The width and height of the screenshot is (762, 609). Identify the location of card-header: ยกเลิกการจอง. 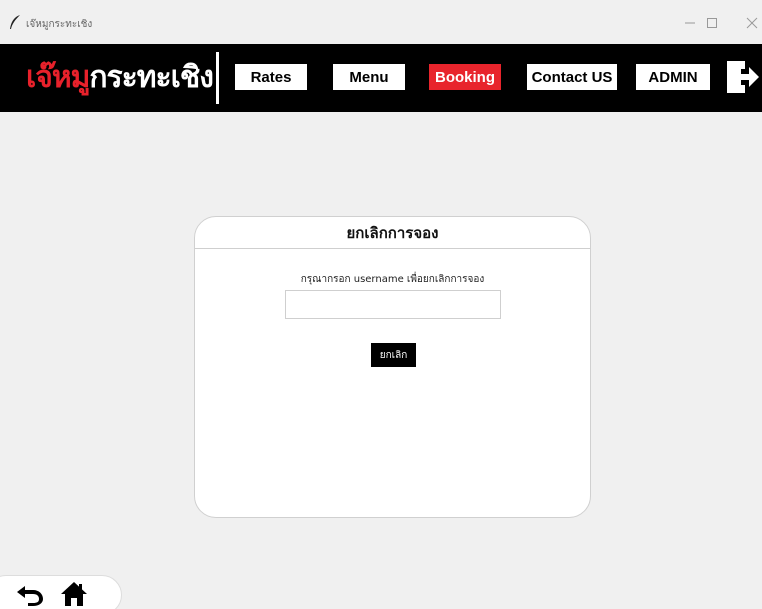
(392, 233).